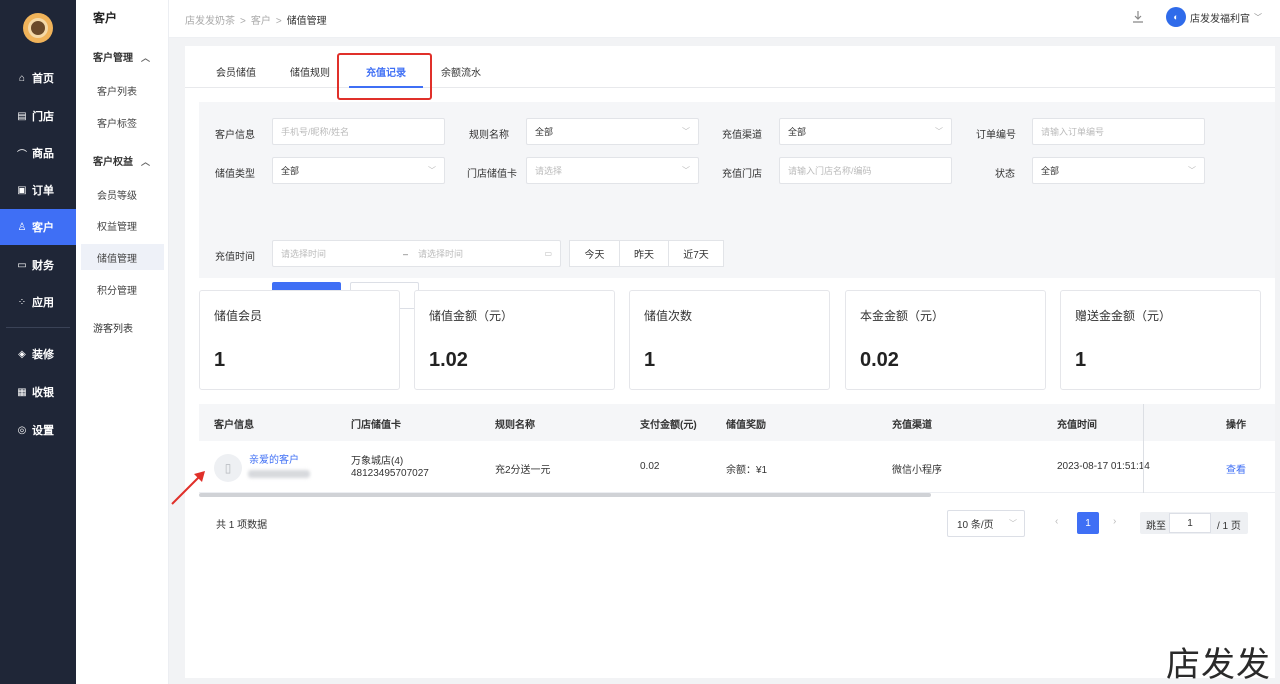  Describe the element at coordinates (121, 160) in the screenshot. I see `subnav-group-benefits: 客户权益 ︿` at that location.